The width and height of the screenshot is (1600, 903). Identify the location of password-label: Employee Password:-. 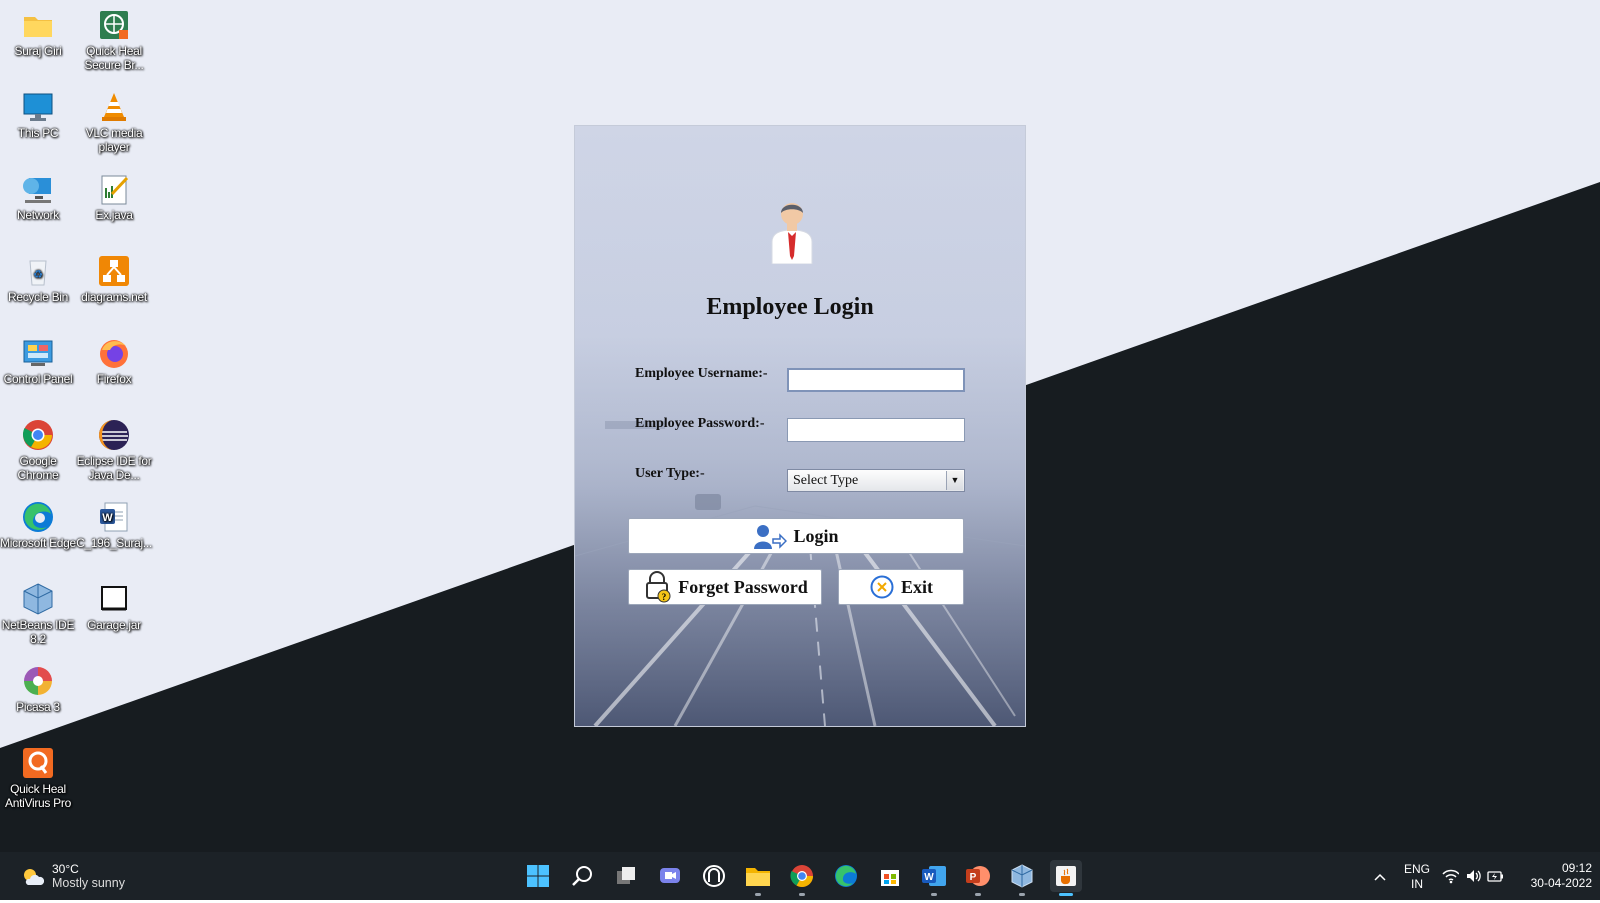
(700, 423).